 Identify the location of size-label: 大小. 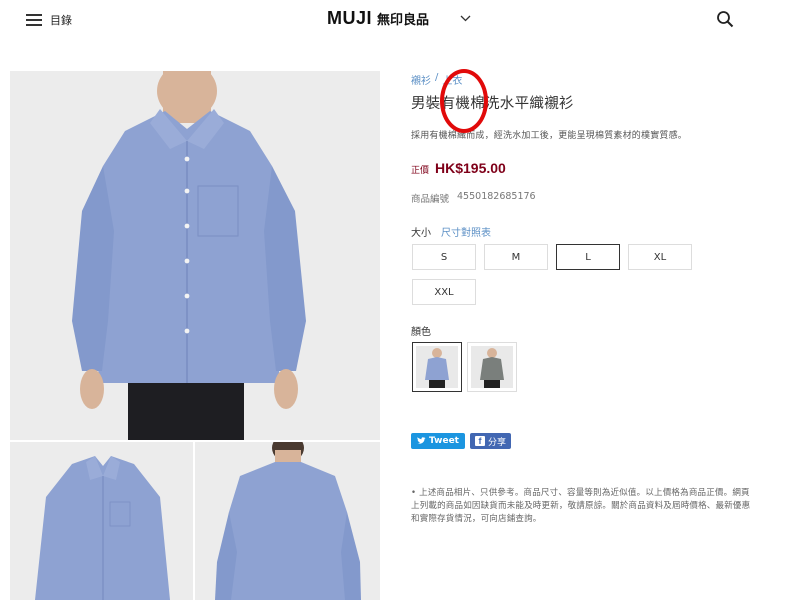
(421, 233).